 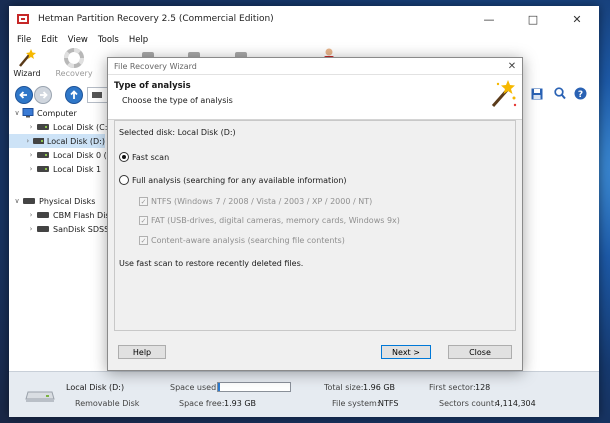 I want to click on recovery-label: Recovery, so click(x=74, y=73).